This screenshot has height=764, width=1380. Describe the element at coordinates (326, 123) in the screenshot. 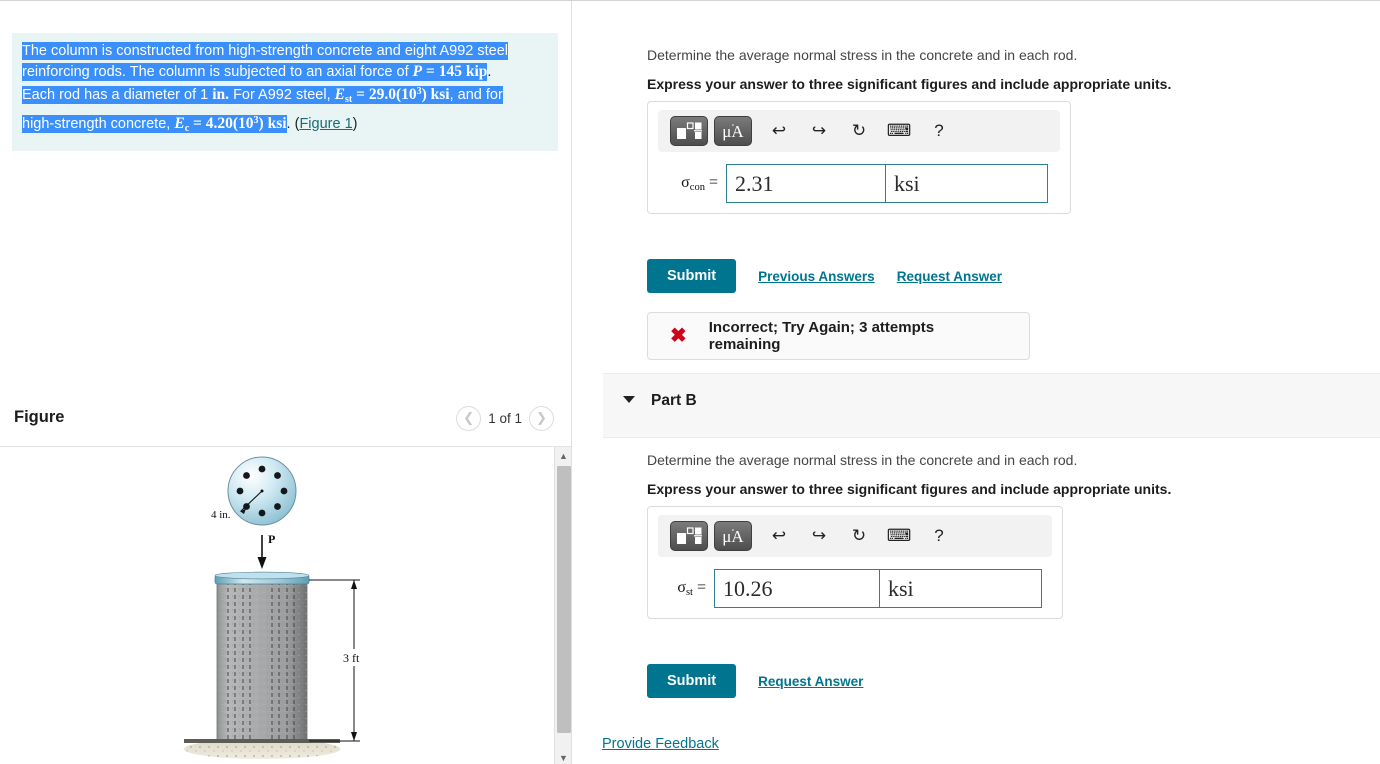

I see `figure-1-link: Figure 1` at that location.